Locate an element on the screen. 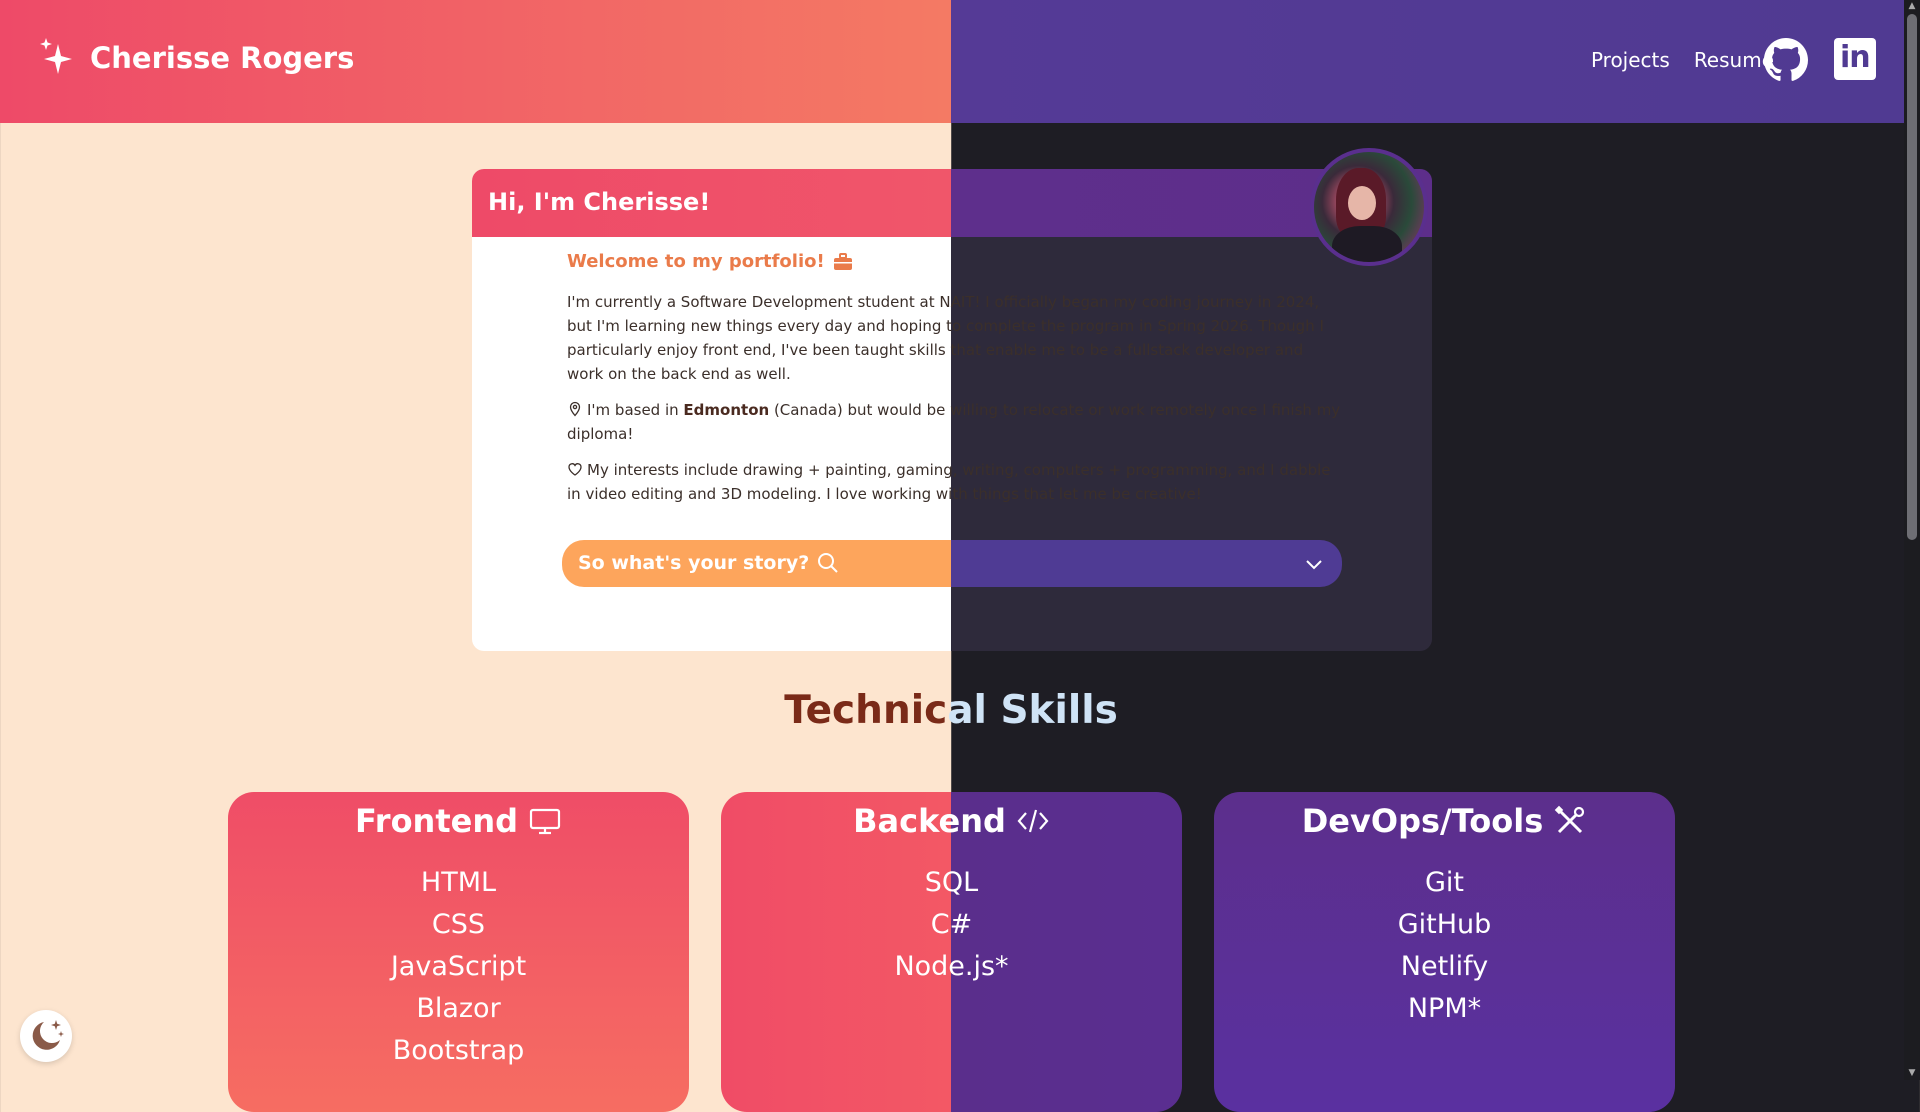 Image resolution: width=1920 pixels, height=1112 pixels. tools-icon is located at coordinates (1570, 819).